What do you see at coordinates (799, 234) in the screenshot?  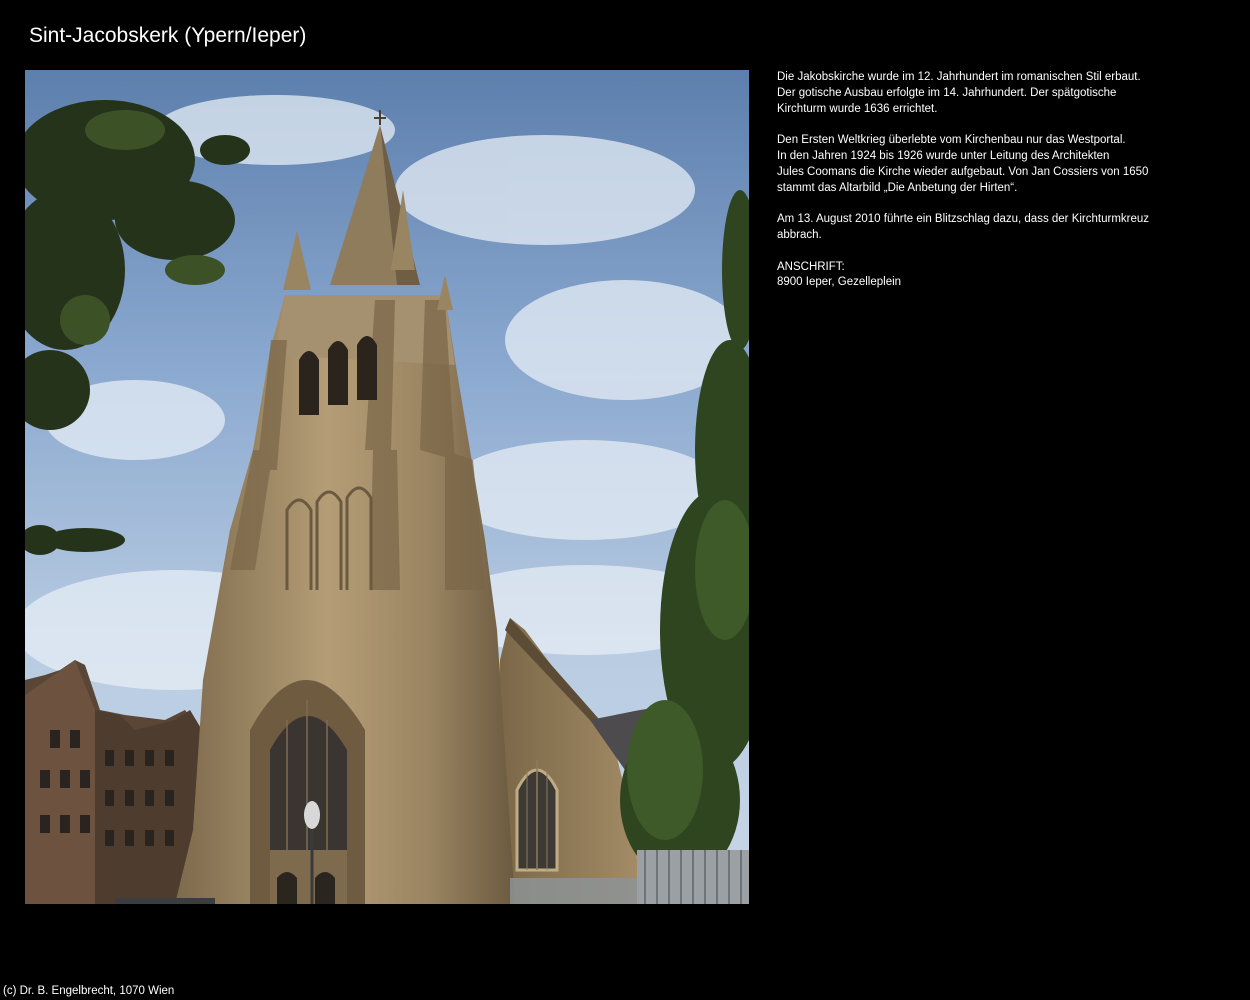 I see `text-line: abbrach.` at bounding box center [799, 234].